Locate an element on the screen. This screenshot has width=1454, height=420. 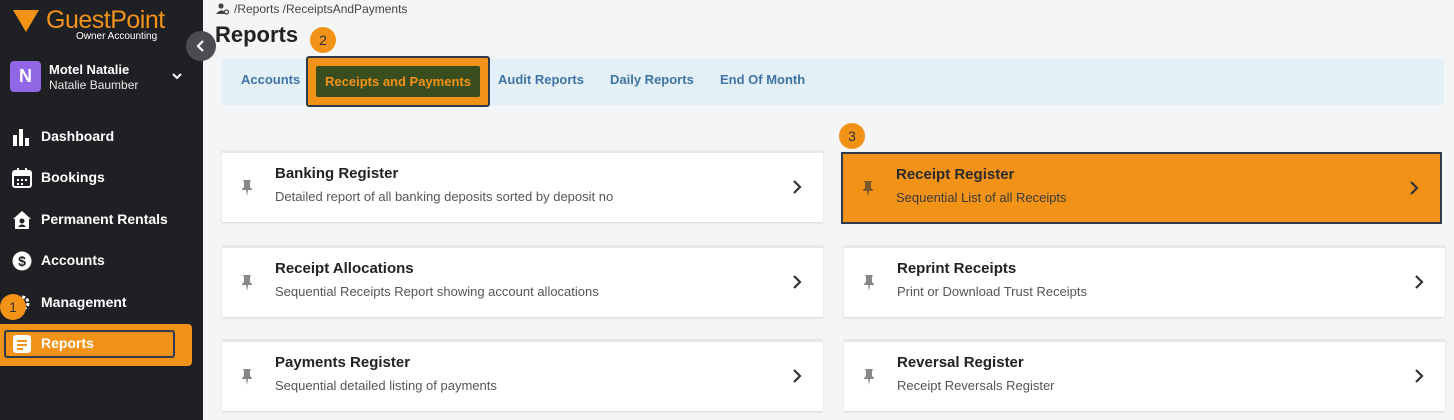
sidebar-item-label: Accounts is located at coordinates (73, 260).